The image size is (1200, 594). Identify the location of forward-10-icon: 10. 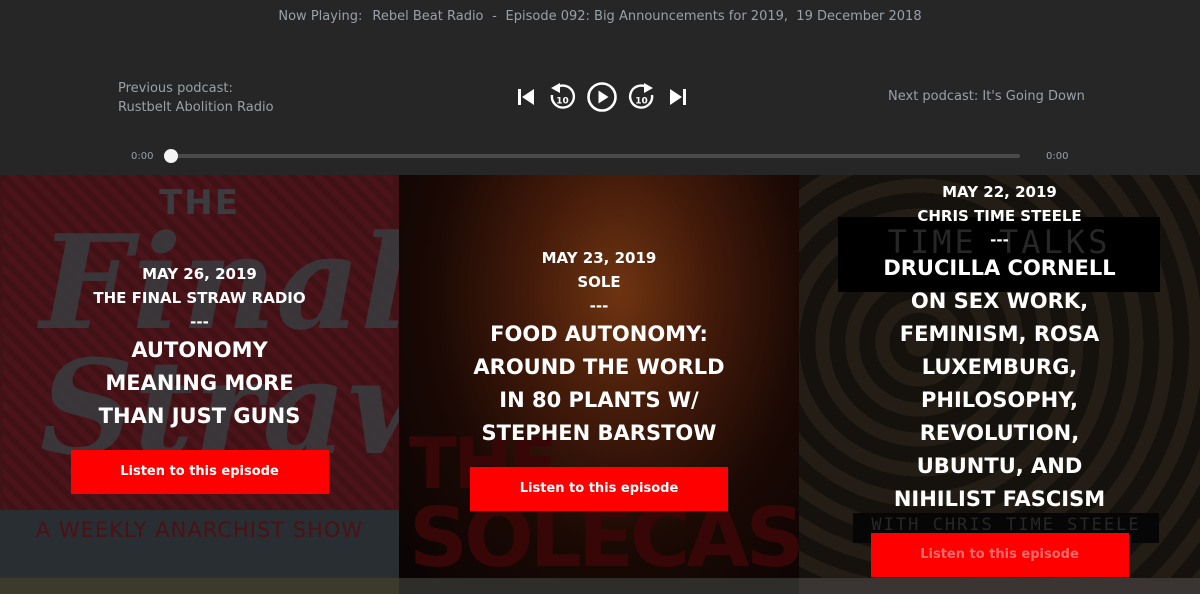
(641, 96).